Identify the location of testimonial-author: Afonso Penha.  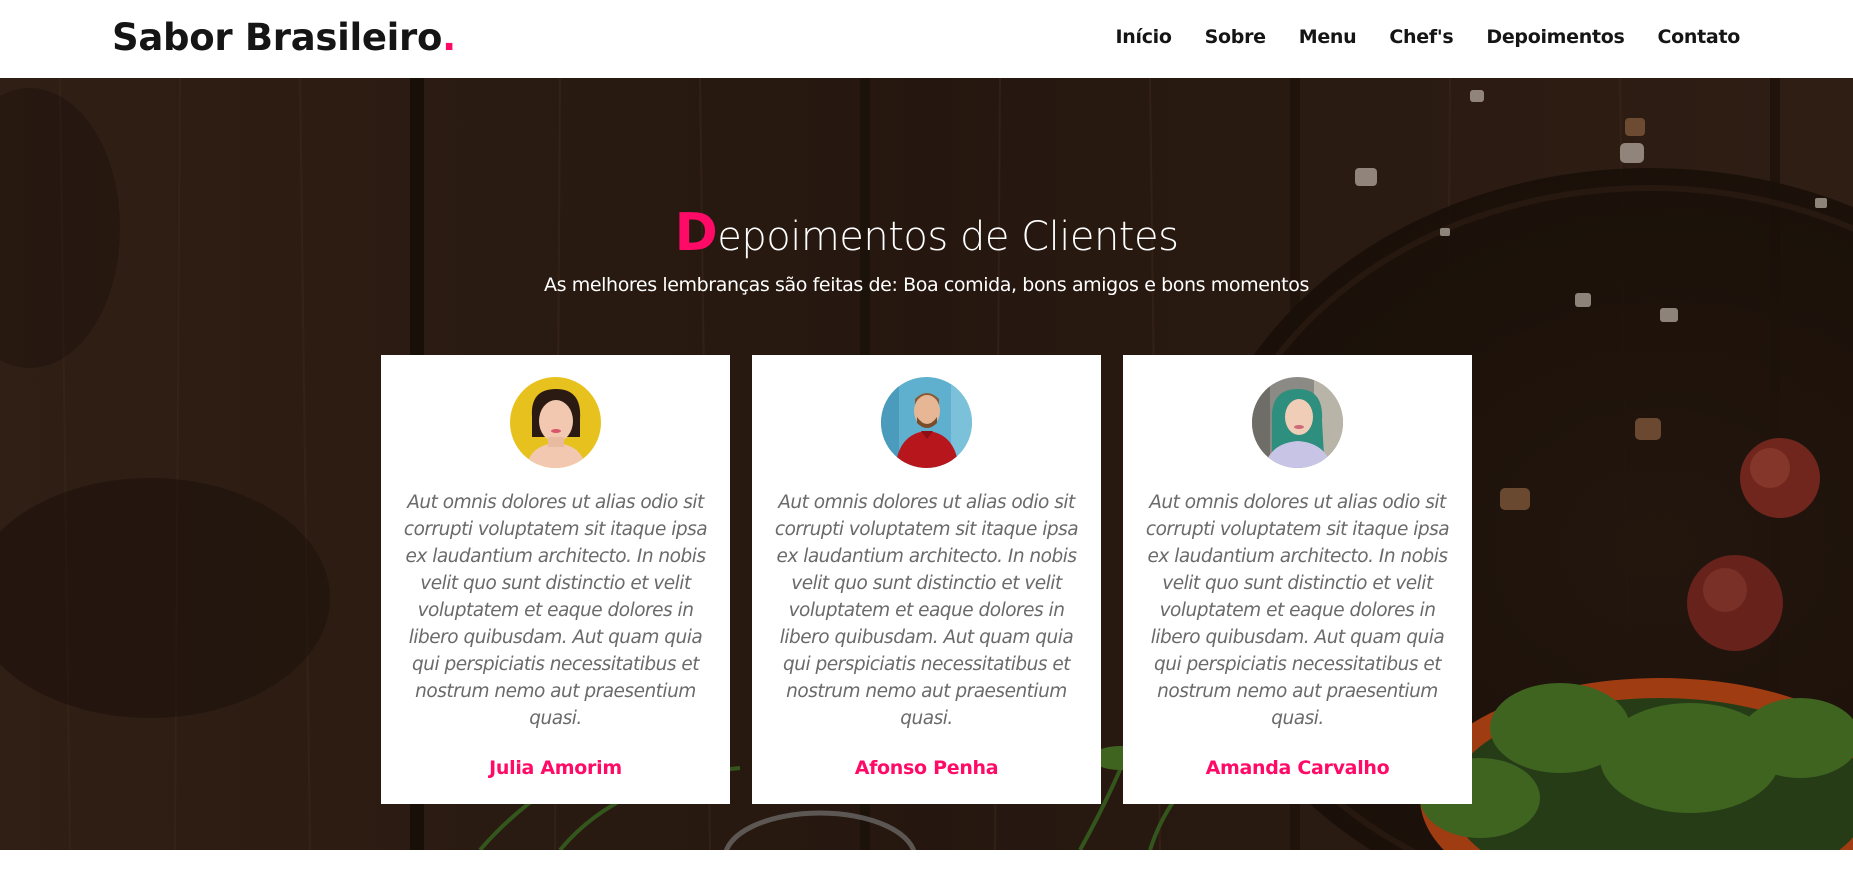
(926, 768).